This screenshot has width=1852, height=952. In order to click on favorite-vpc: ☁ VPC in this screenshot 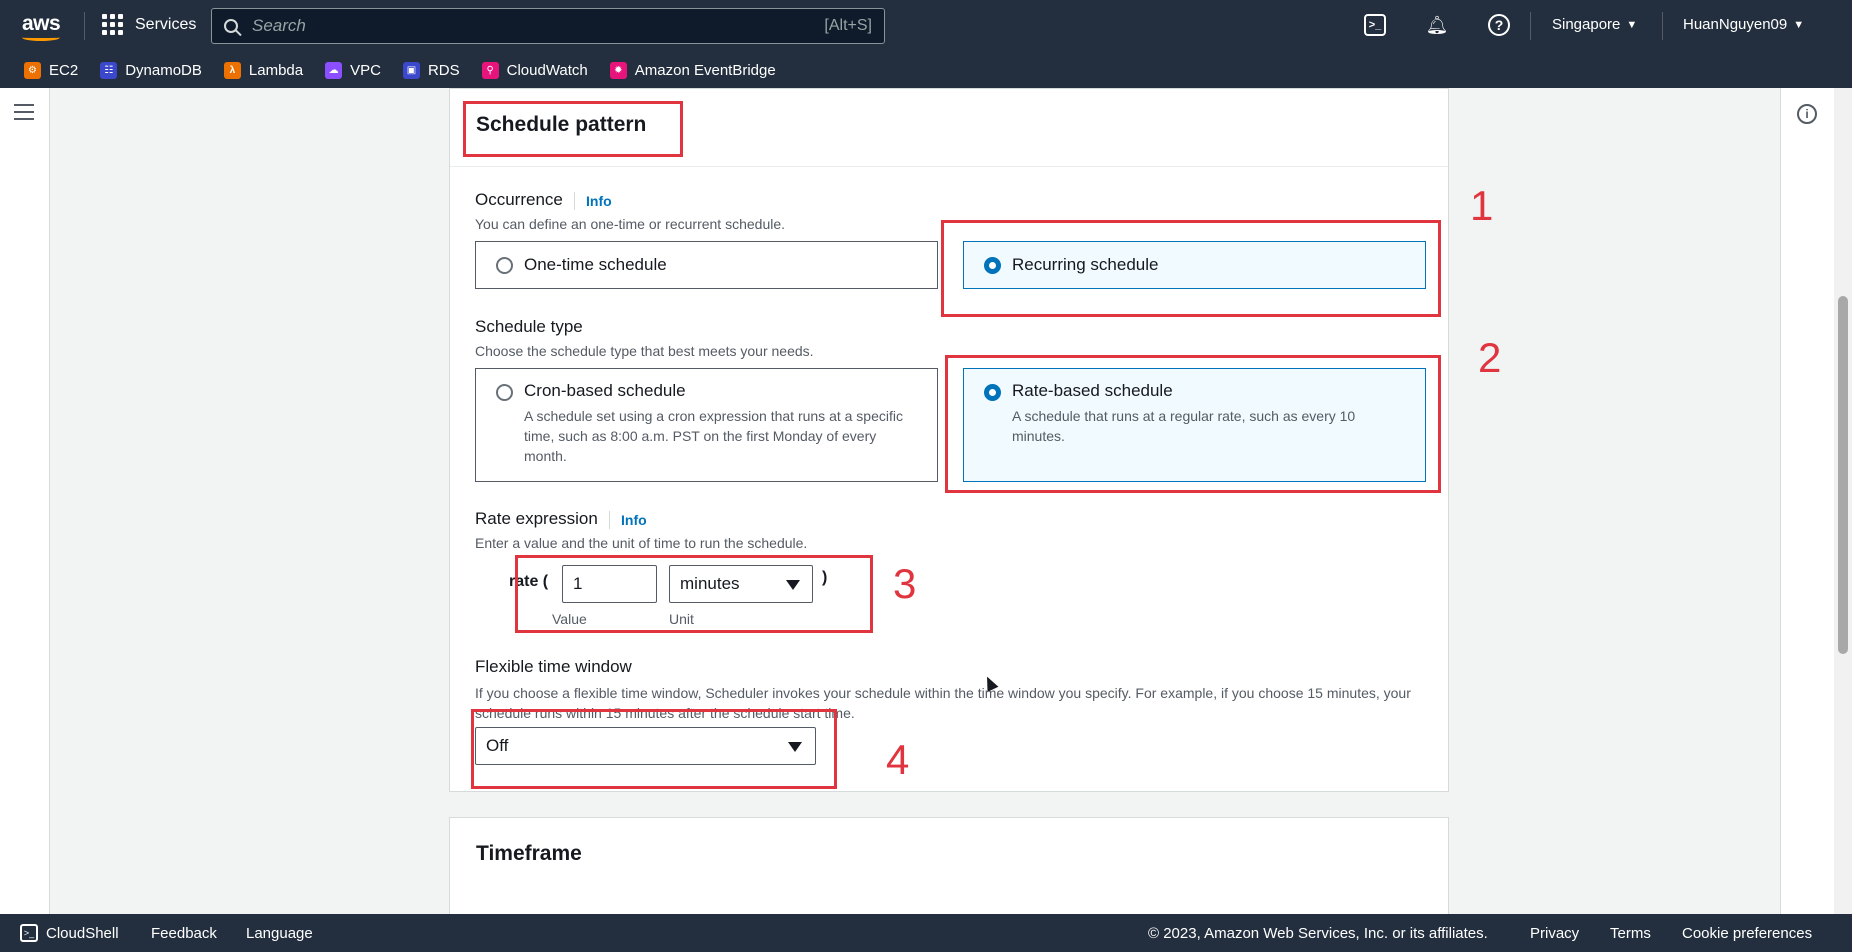, I will do `click(353, 70)`.